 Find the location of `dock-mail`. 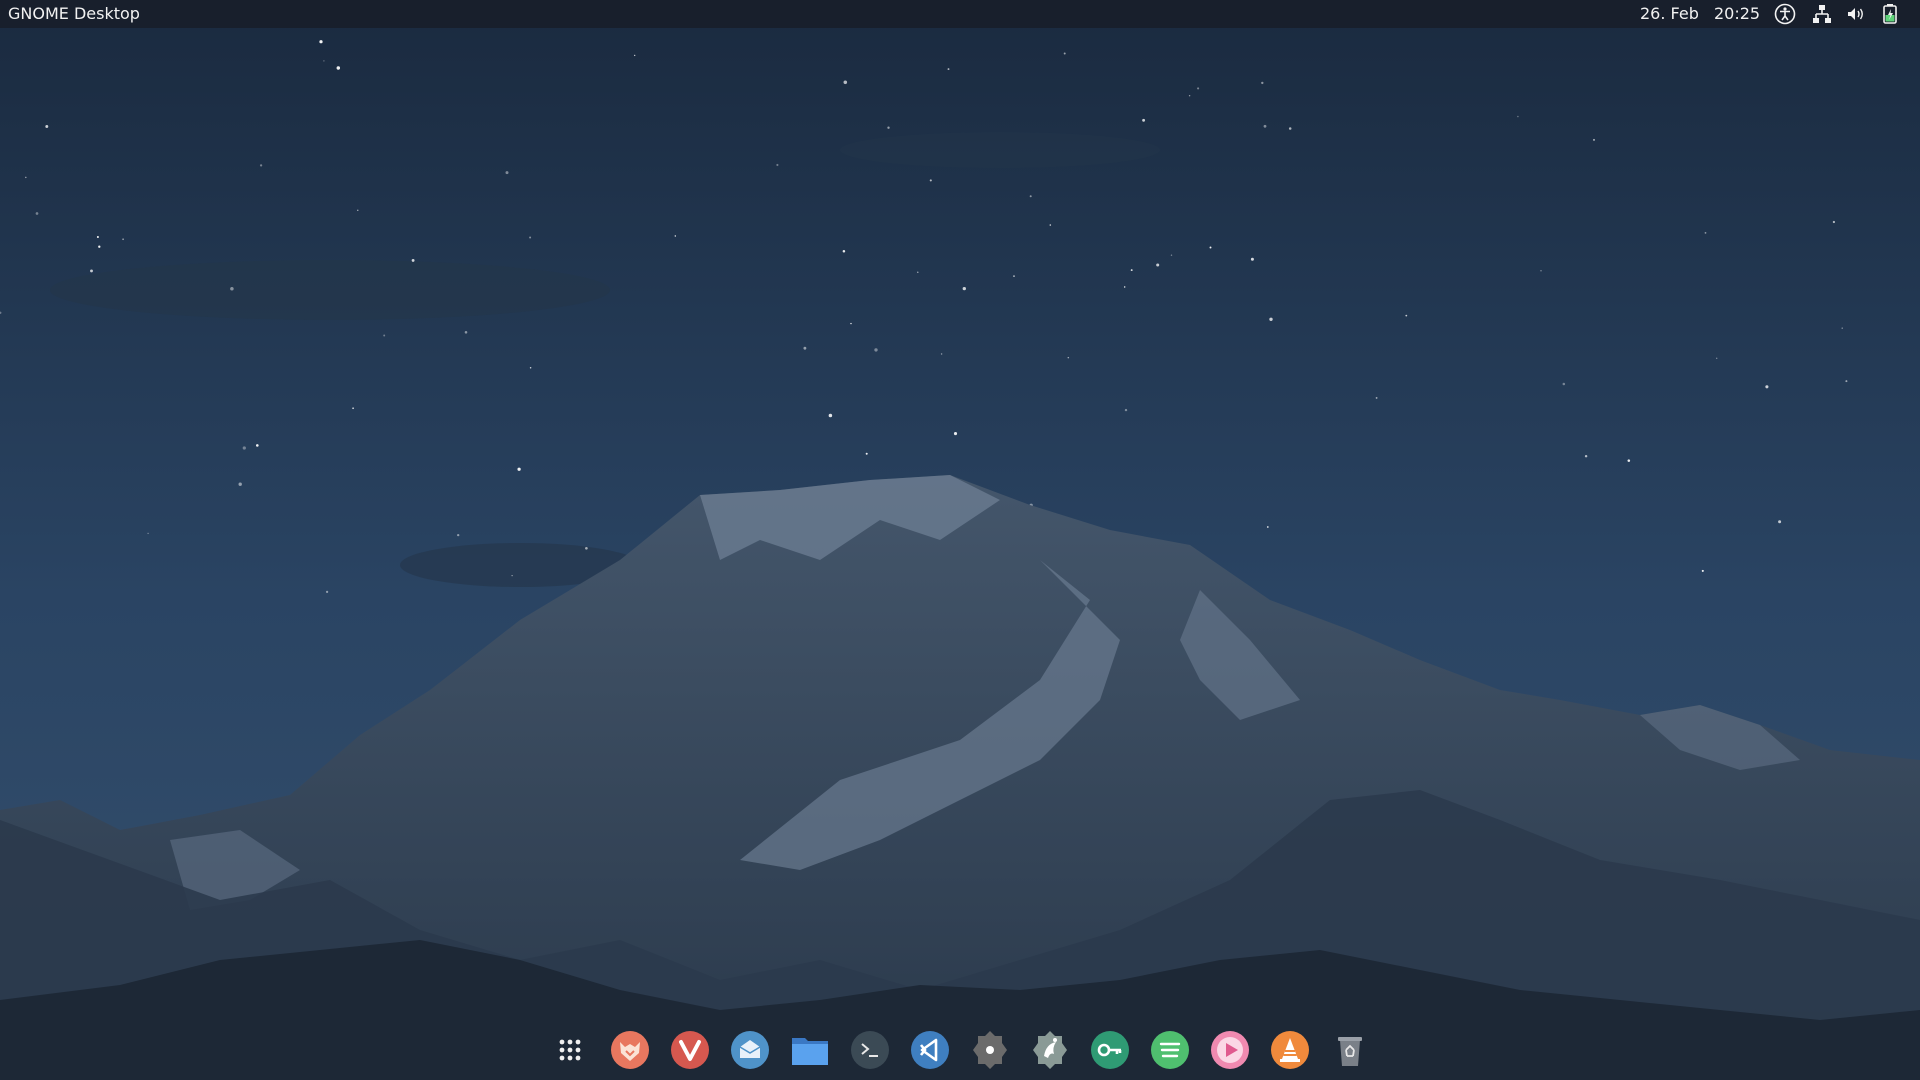

dock-mail is located at coordinates (750, 1050).